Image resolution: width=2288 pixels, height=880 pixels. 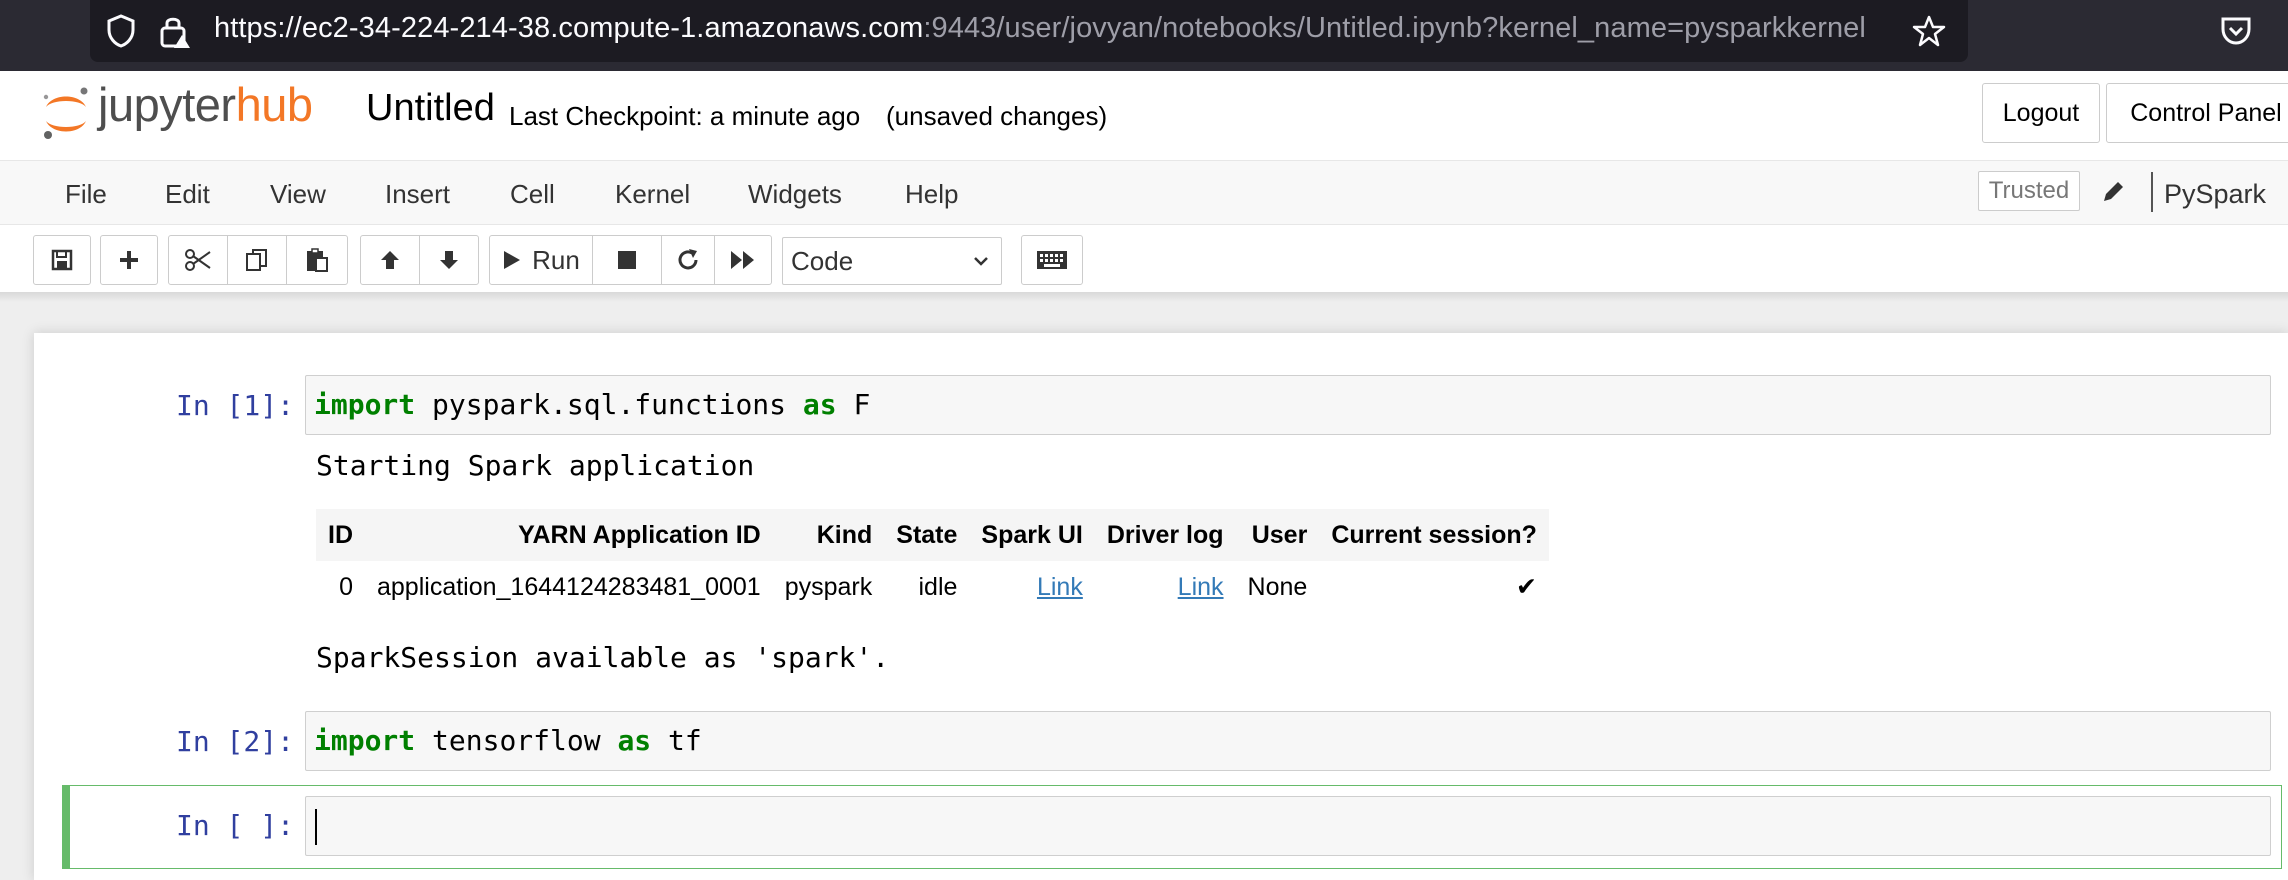 What do you see at coordinates (603, 657) in the screenshot?
I see `spark-session-output: SparkSession available as 'spark'.` at bounding box center [603, 657].